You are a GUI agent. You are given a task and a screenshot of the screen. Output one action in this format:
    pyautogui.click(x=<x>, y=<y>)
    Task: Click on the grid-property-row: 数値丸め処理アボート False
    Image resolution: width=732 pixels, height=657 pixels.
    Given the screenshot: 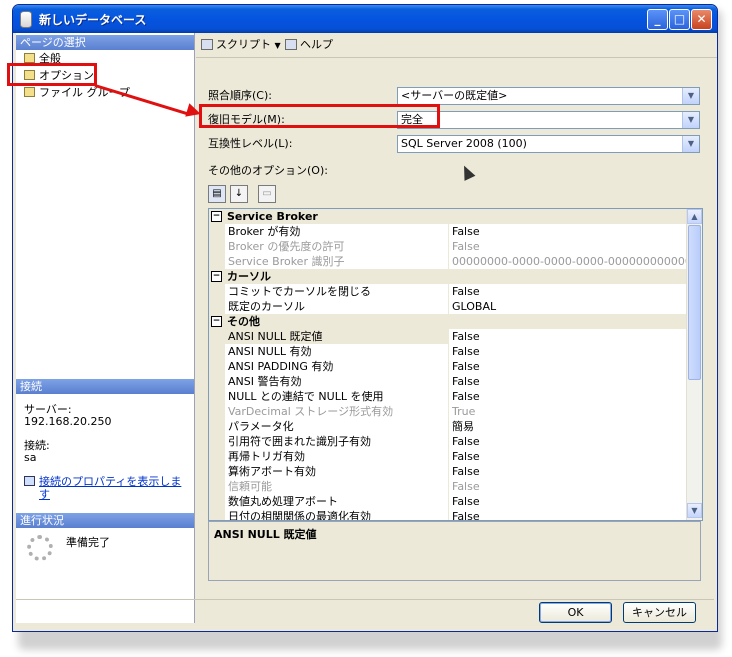 What is the action you would take?
    pyautogui.click(x=448, y=501)
    